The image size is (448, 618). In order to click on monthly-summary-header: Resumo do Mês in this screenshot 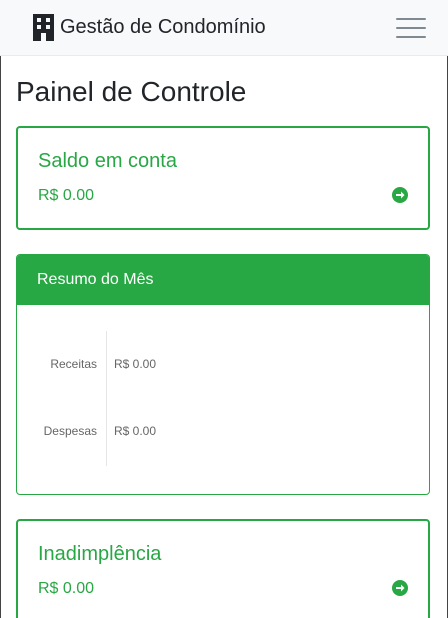, I will do `click(223, 280)`.